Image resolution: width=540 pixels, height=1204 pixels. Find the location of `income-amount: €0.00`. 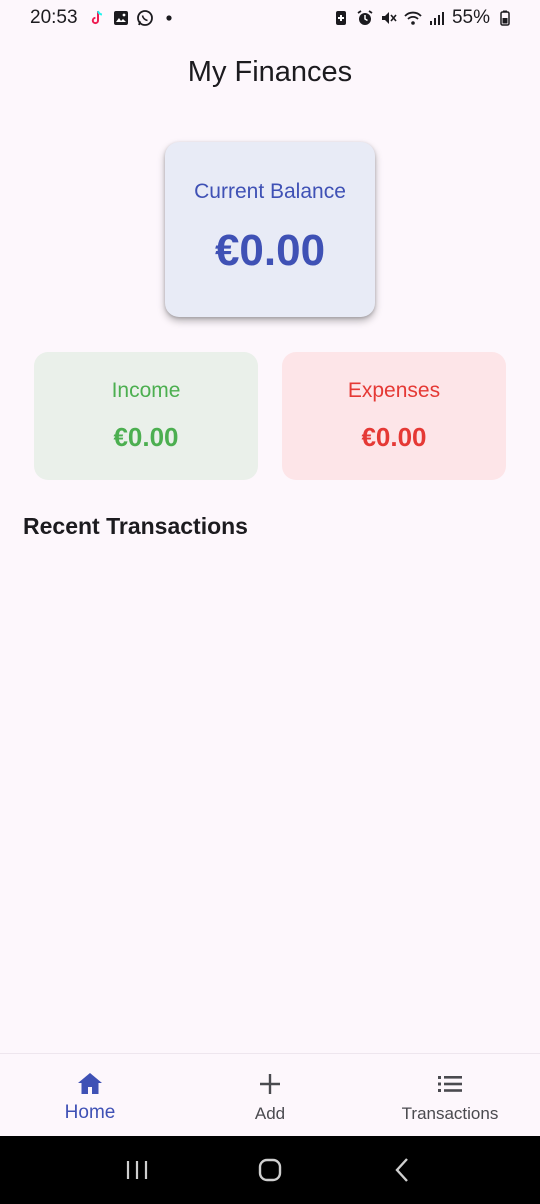

income-amount: €0.00 is located at coordinates (146, 437).